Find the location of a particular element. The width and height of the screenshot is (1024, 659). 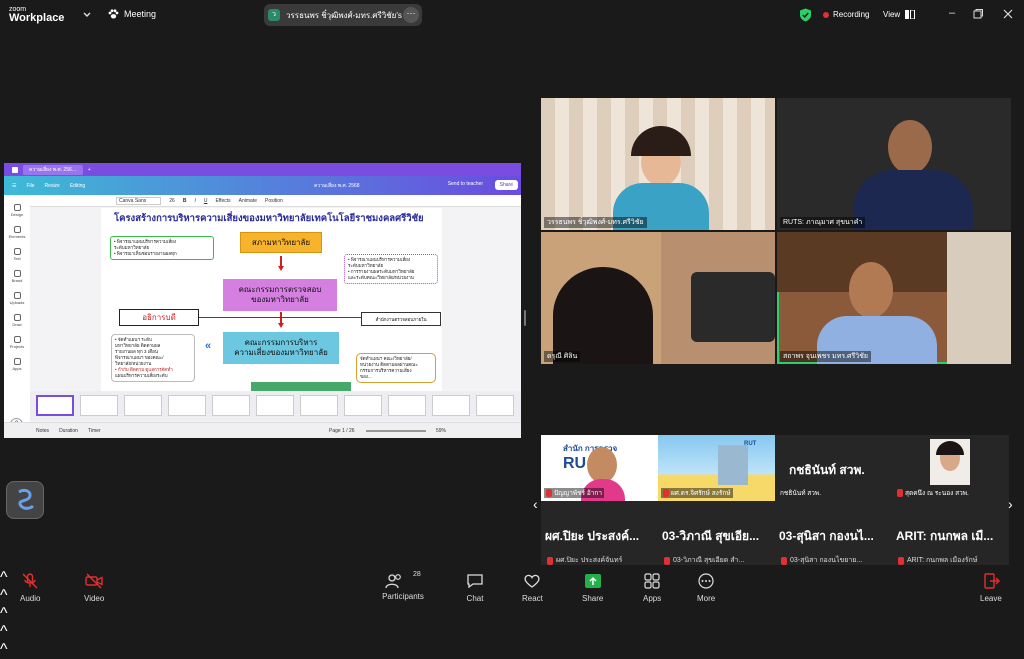

video-caret-icon: ^ is located at coordinates (512, 596).